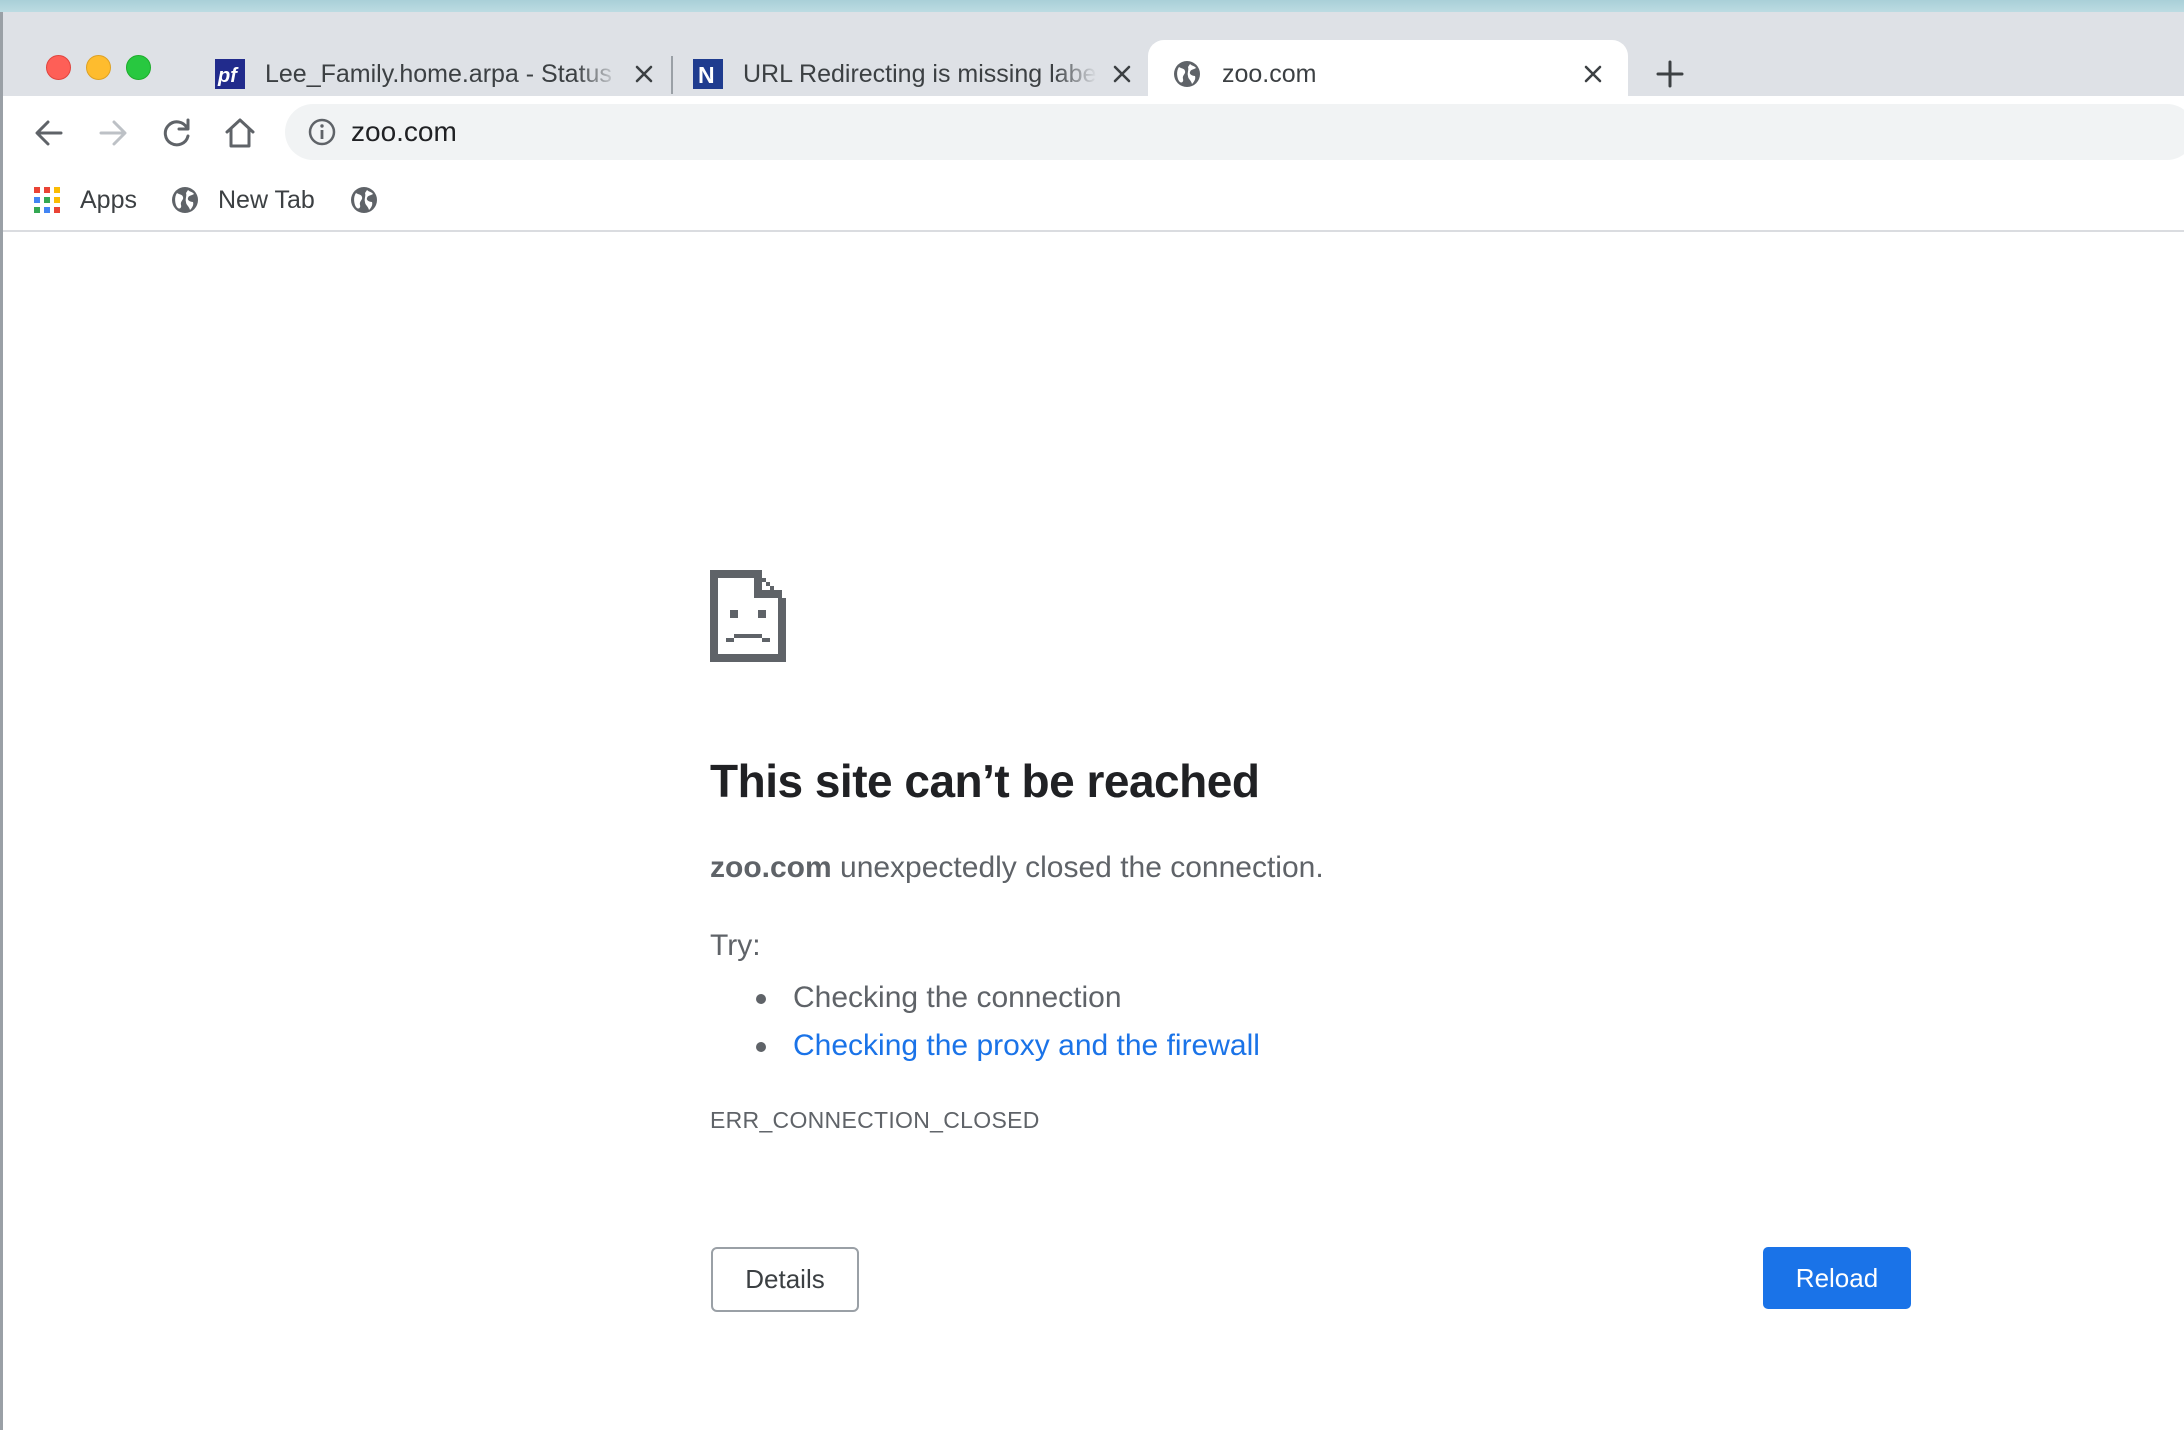 Image resolution: width=2184 pixels, height=1430 pixels. What do you see at coordinates (108, 199) in the screenshot?
I see `bookmark-label: Apps` at bounding box center [108, 199].